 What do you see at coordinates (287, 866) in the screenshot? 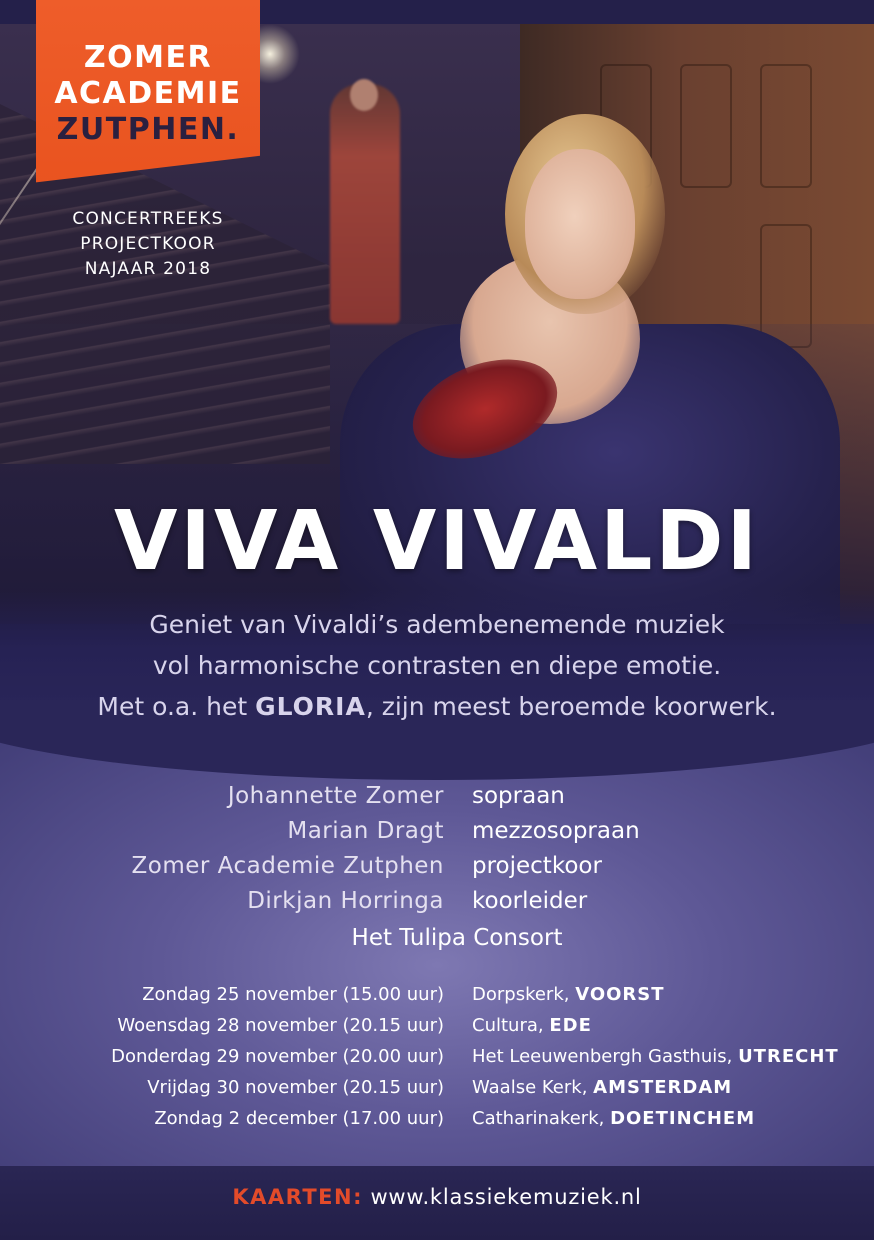
I see `performer-name: Zomer Academie Zutphen` at bounding box center [287, 866].